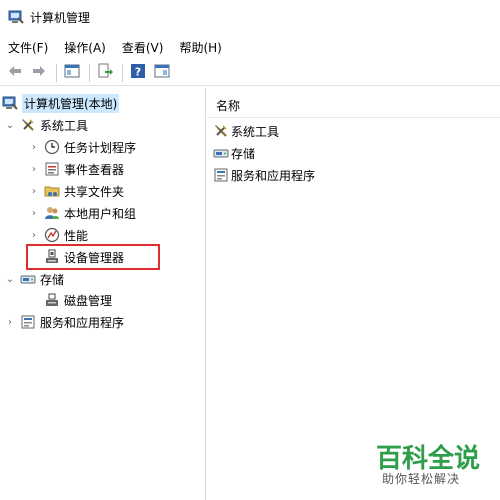 The height and width of the screenshot is (500, 500). What do you see at coordinates (421, 479) in the screenshot?
I see `watermark-subtitle: 助你轻松解决` at bounding box center [421, 479].